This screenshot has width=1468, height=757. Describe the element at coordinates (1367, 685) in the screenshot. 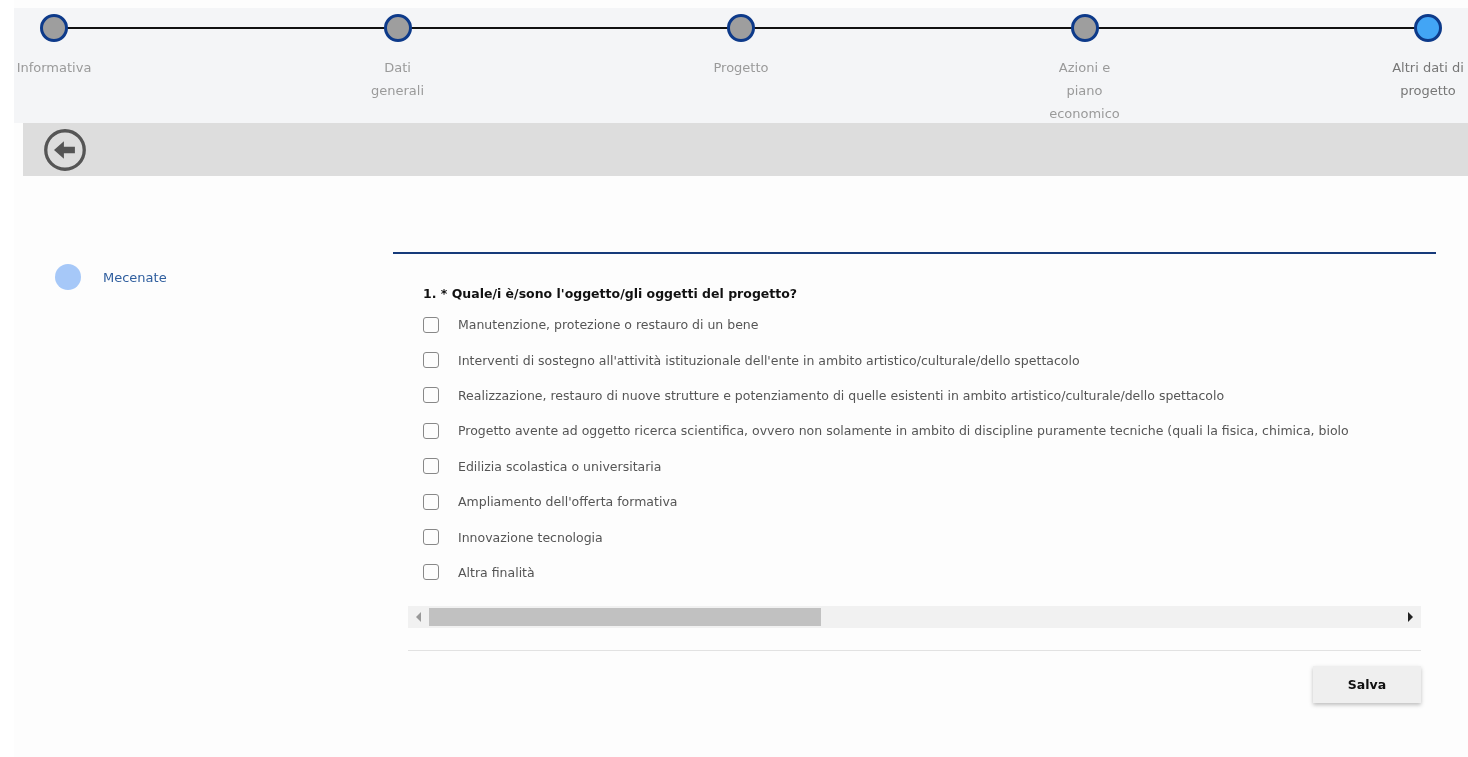

I see `save-button: Salva` at that location.